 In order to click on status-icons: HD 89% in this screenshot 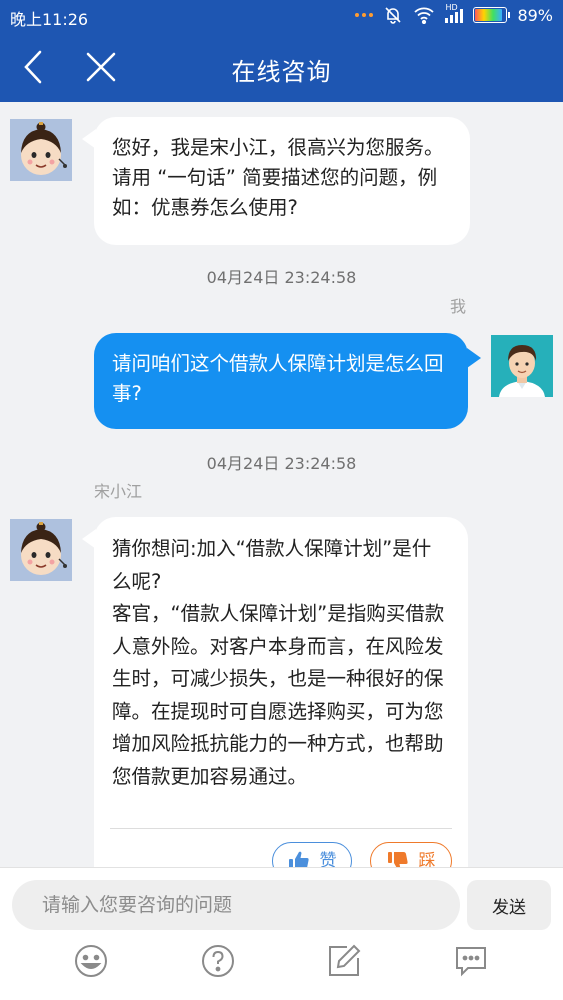, I will do `click(454, 14)`.